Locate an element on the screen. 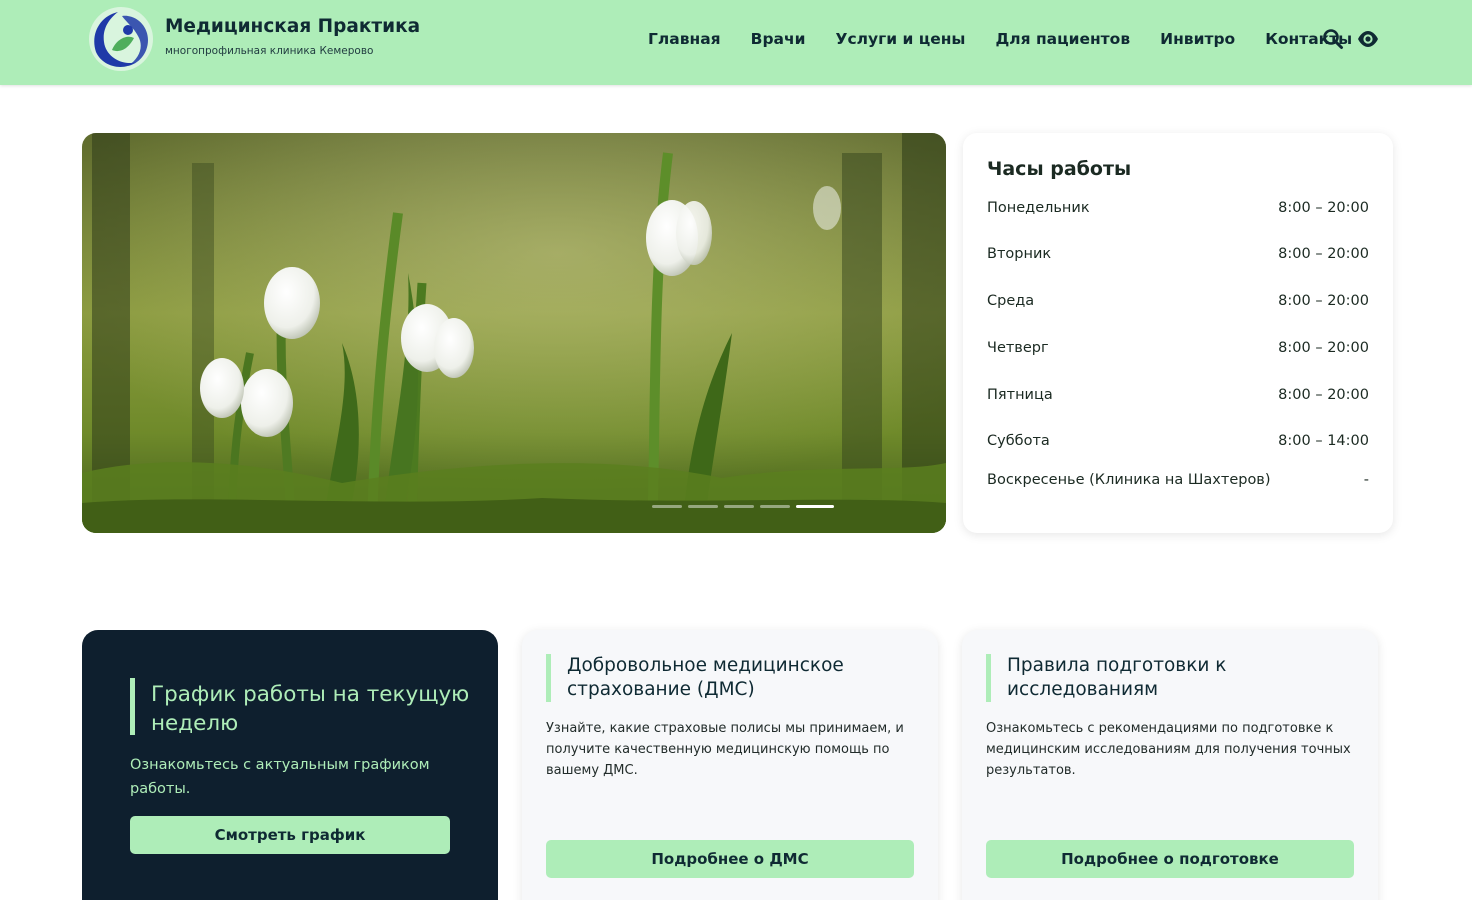 The image size is (1472, 900). hours-row: Суббота 8:00 – 14:00 is located at coordinates (1178, 441).